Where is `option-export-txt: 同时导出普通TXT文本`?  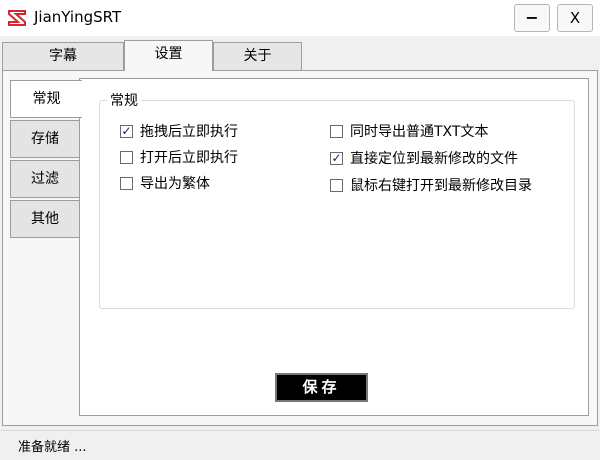
option-export-txt: 同时导出普通TXT文本 is located at coordinates (409, 131).